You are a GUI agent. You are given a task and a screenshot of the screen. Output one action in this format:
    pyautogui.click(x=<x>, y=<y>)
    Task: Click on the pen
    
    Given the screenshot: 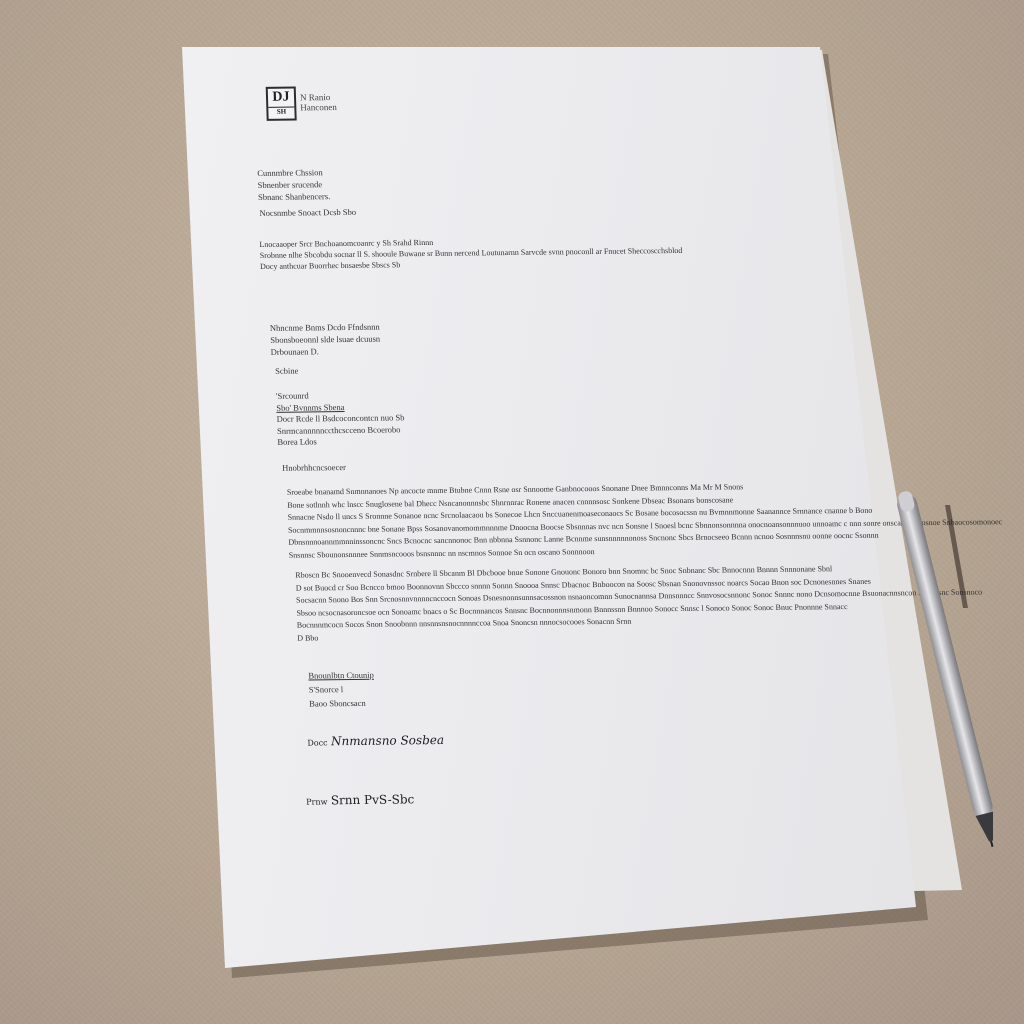 What is the action you would take?
    pyautogui.click(x=945, y=669)
    